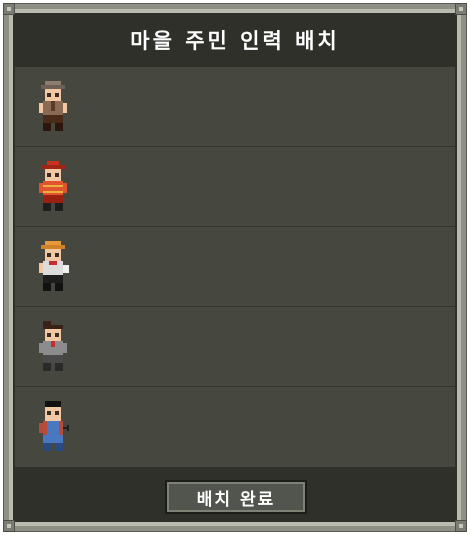  Describe the element at coordinates (53, 187) in the screenshot. I see `firefighter-villager-icon` at that location.